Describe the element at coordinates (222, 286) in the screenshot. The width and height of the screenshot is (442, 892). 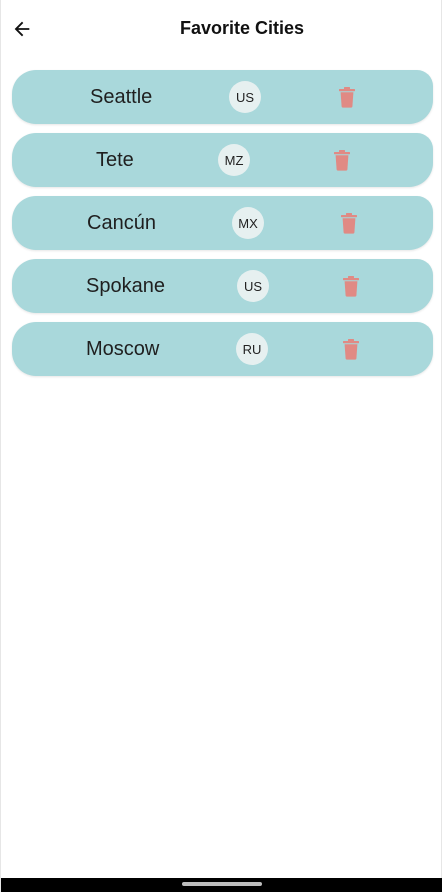
I see `city-card: Spokane US` at that location.